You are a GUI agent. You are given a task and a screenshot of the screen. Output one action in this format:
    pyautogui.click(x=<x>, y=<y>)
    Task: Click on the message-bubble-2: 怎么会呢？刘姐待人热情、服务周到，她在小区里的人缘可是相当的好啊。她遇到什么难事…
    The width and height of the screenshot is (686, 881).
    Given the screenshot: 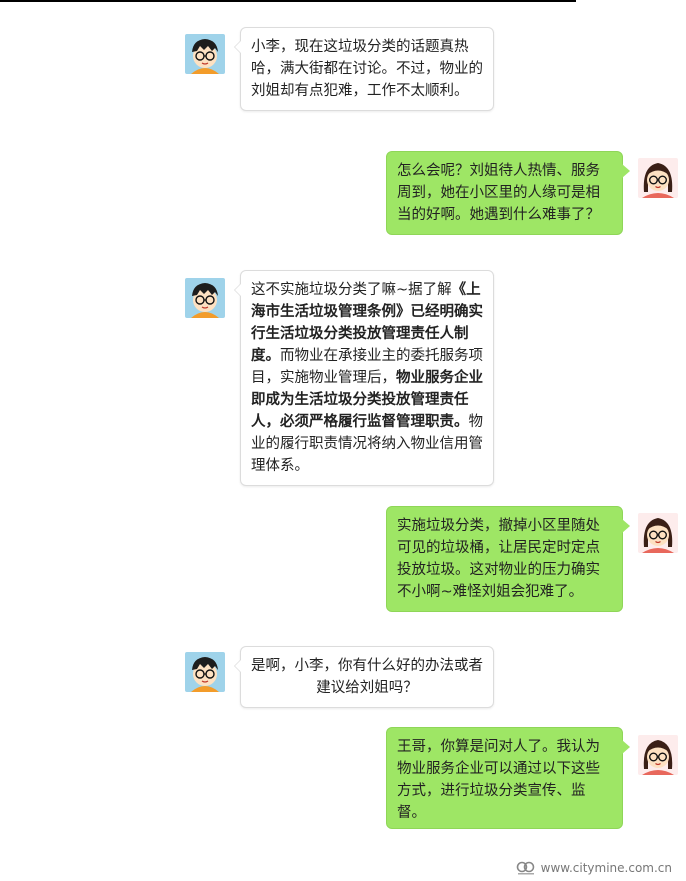 What is the action you would take?
    pyautogui.click(x=508, y=193)
    